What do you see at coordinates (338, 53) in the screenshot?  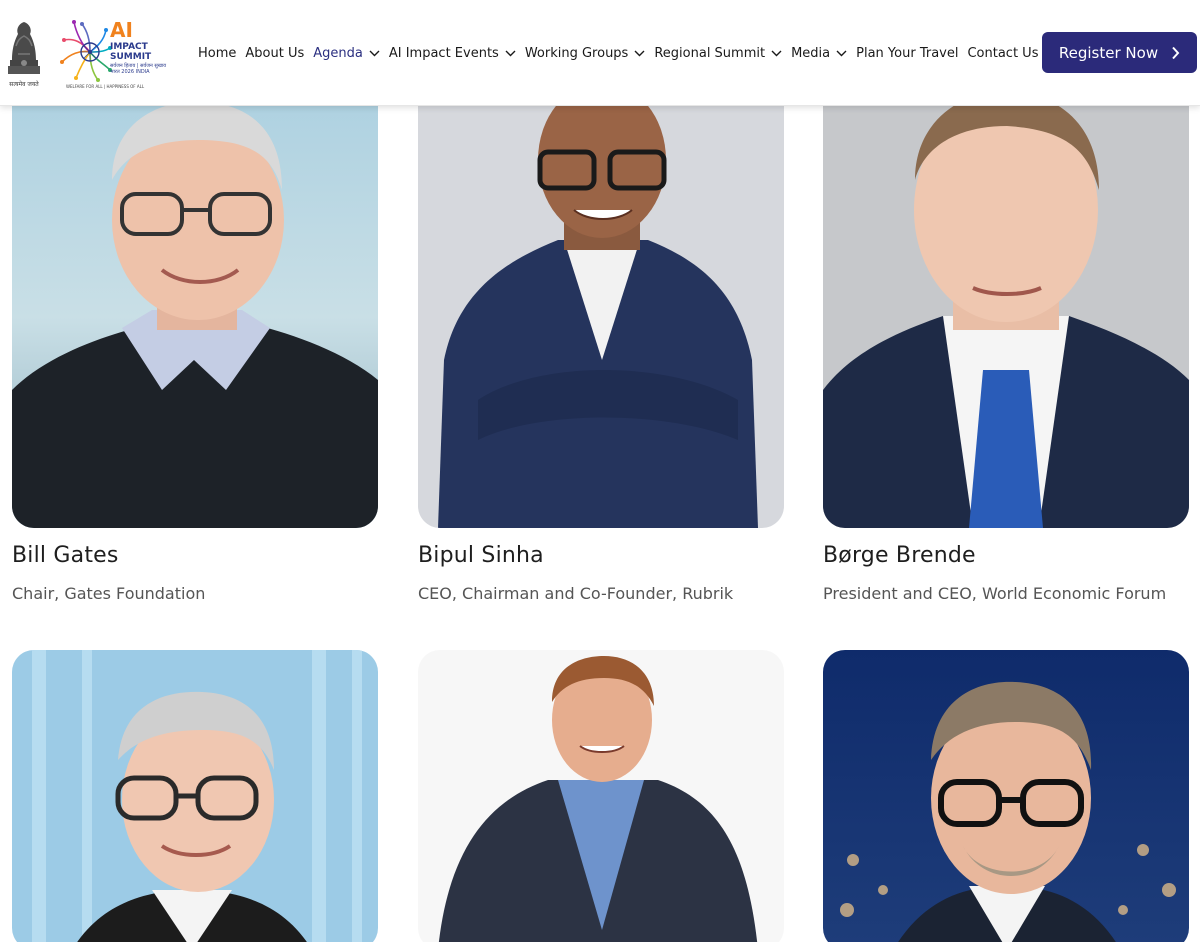 I see `nav-label: Agenda` at bounding box center [338, 53].